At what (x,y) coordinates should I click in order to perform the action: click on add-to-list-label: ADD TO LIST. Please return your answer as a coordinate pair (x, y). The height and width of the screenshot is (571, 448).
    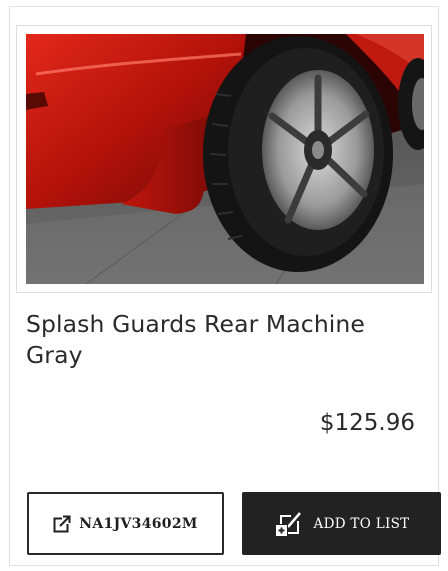
    Looking at the image, I should click on (361, 523).